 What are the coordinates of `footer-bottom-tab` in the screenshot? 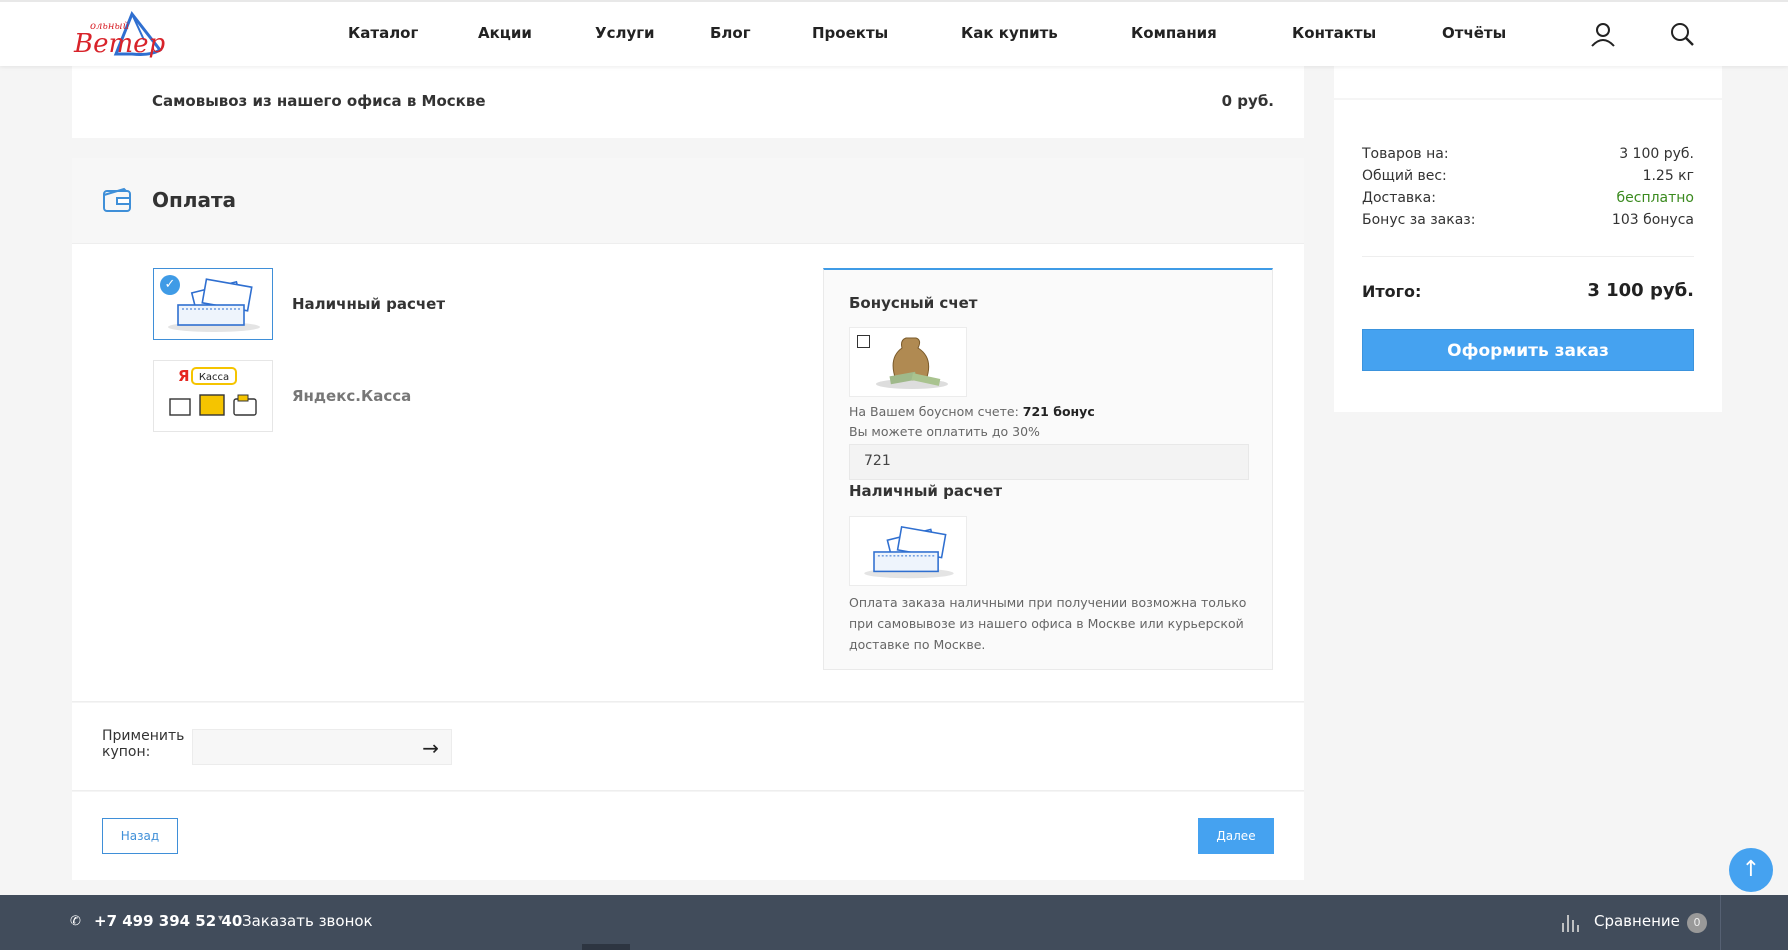 It's located at (606, 947).